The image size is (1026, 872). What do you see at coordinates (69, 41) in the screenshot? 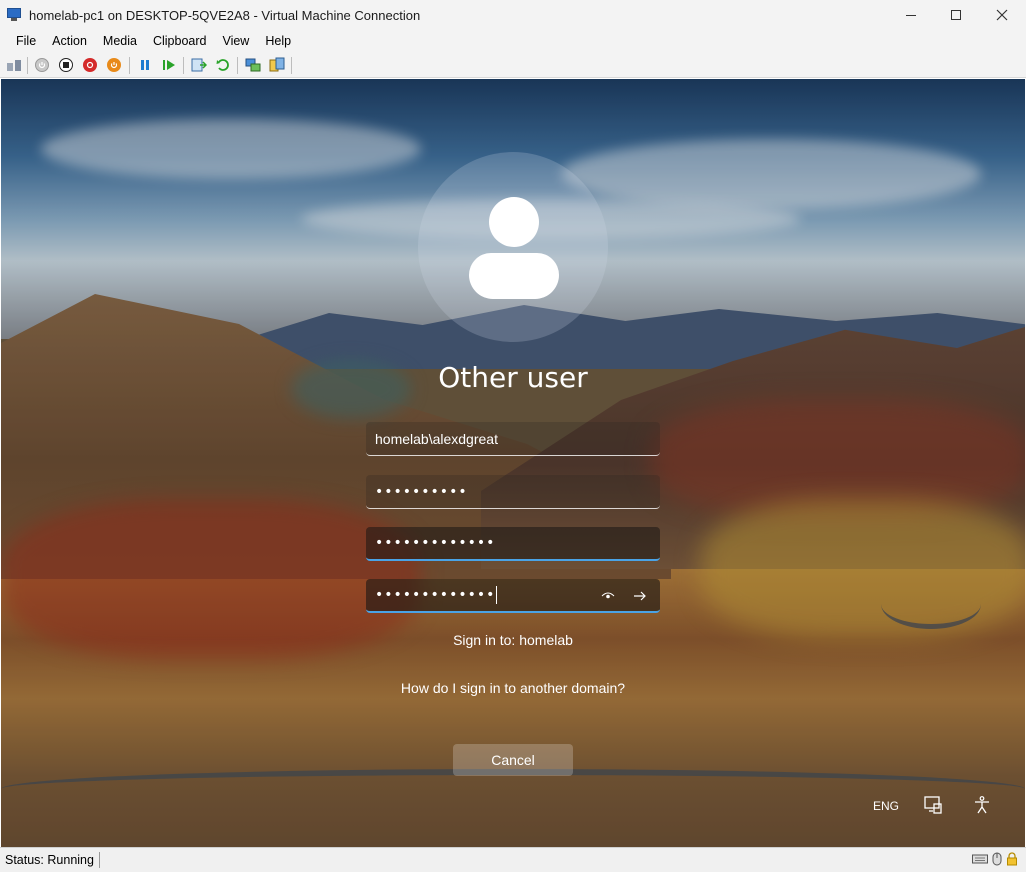
I see `menu-action: Action` at bounding box center [69, 41].